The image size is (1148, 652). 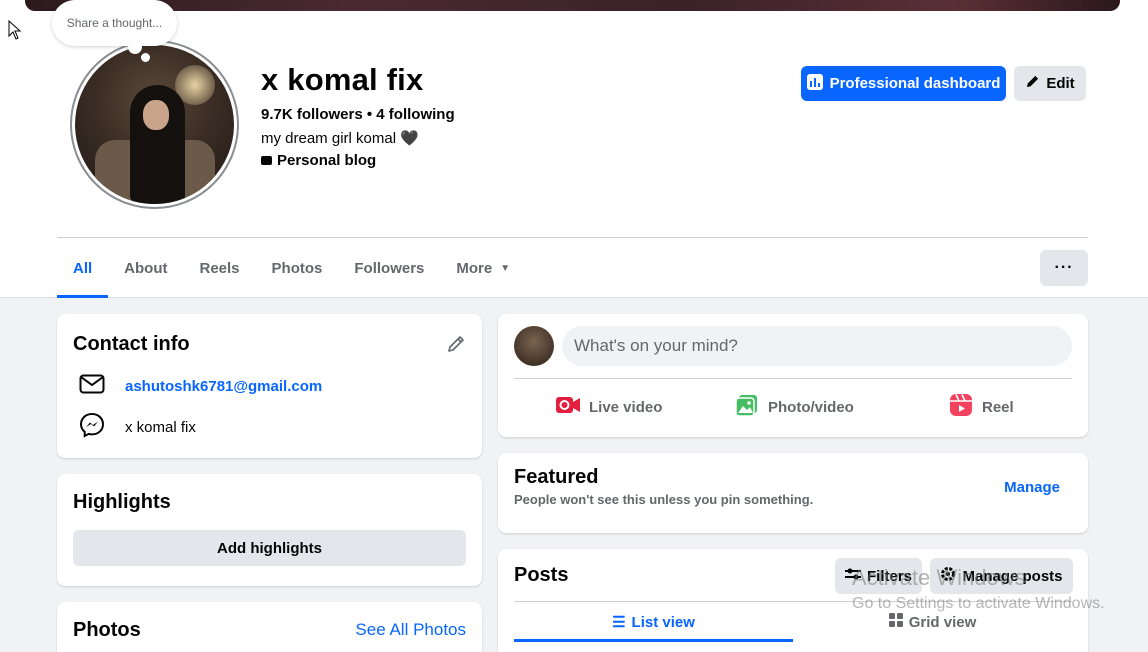 I want to click on posts-title: Posts, so click(x=541, y=575).